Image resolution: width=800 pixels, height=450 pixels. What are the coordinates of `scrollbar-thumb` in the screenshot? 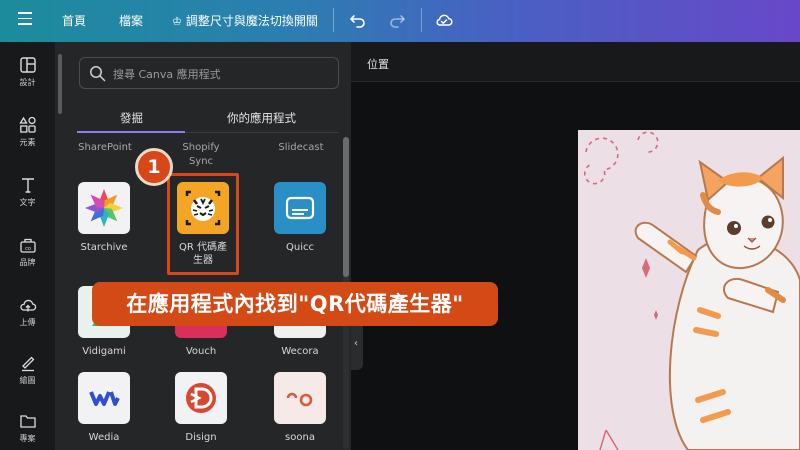 It's located at (346, 207).